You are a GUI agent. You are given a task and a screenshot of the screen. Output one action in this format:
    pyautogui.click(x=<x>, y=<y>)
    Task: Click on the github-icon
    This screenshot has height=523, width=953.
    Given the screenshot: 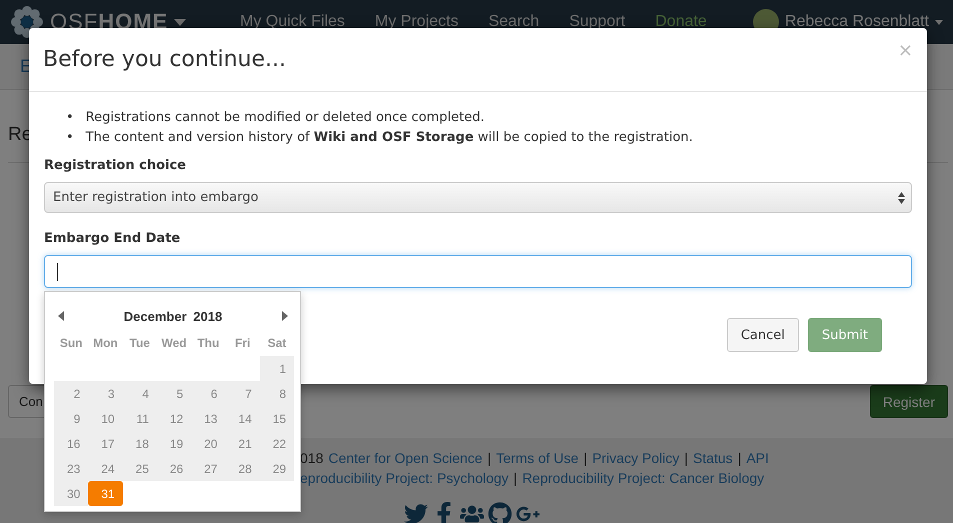 What is the action you would take?
    pyautogui.click(x=500, y=512)
    